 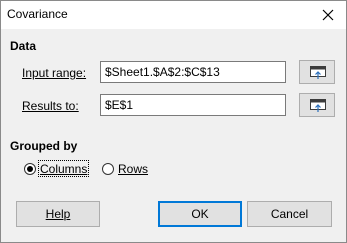 What do you see at coordinates (44, 146) in the screenshot?
I see `grouped-by-heading: Grouped by` at bounding box center [44, 146].